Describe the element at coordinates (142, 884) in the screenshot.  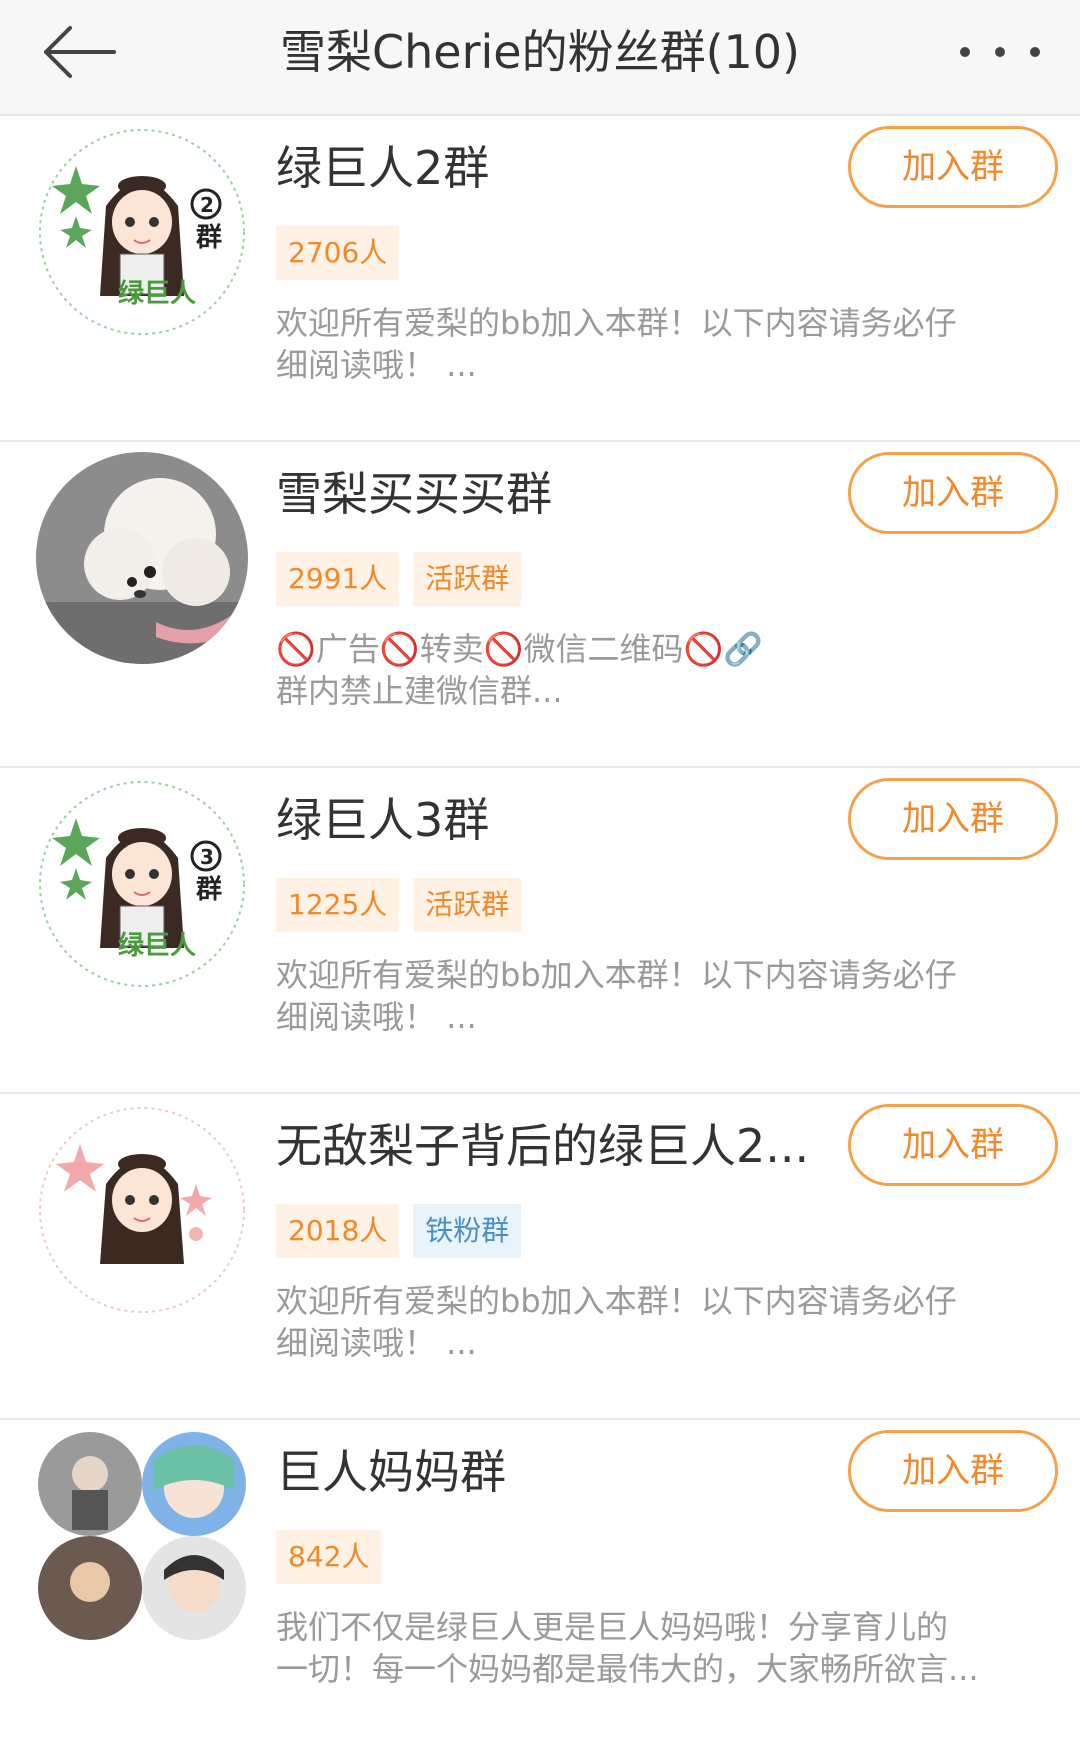
I see `group-avatar: 绿巨人 3 群` at that location.